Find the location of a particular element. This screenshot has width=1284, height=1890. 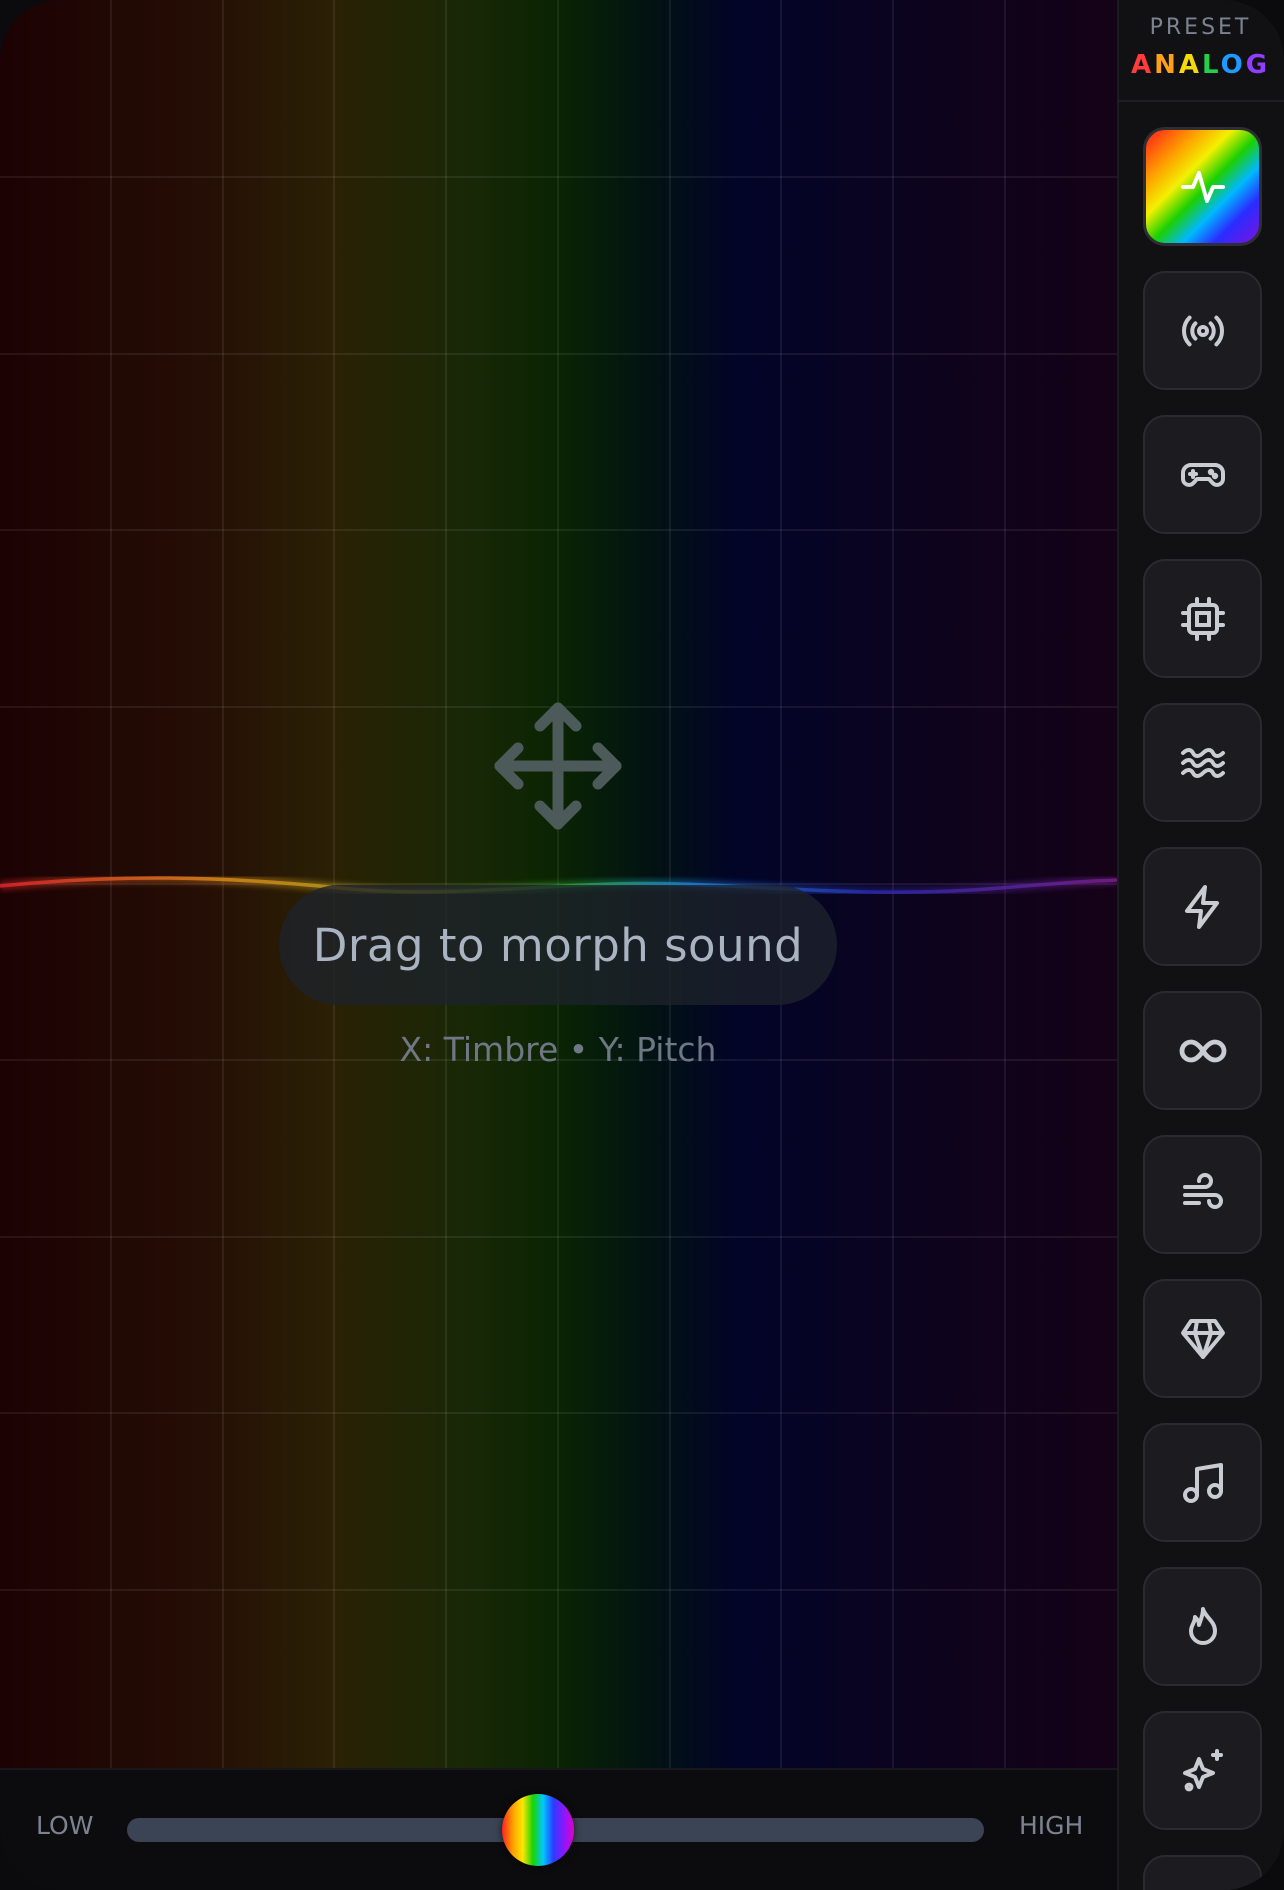

axes-hint: X: Timbre • Y: Pitch is located at coordinates (558, 1049).